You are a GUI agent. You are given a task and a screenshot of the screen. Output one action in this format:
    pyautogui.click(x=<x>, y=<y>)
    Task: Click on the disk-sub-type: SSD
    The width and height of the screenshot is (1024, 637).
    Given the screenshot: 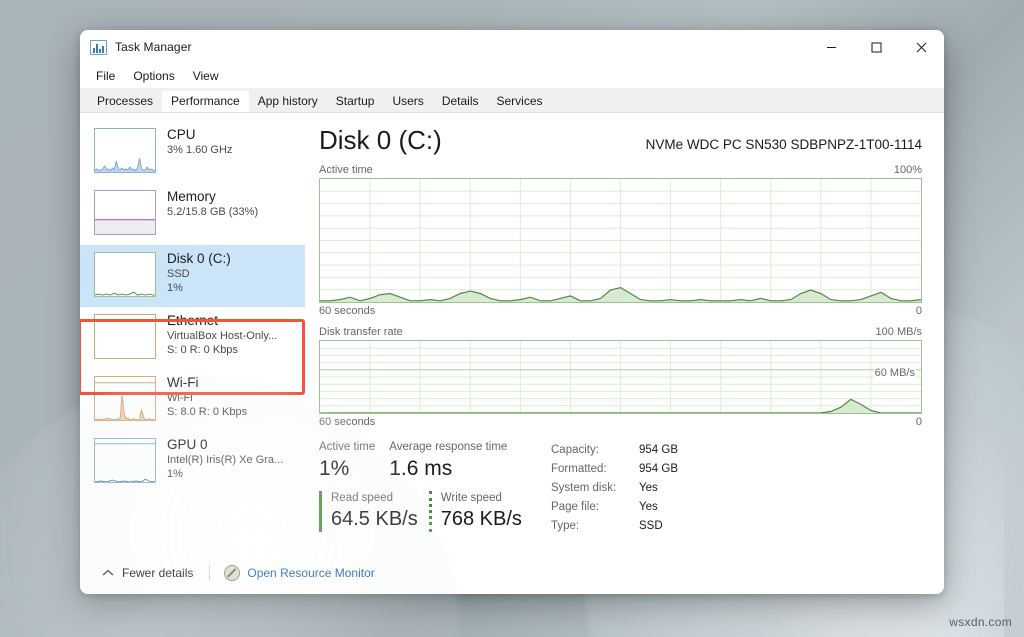 What is the action you would take?
    pyautogui.click(x=178, y=274)
    